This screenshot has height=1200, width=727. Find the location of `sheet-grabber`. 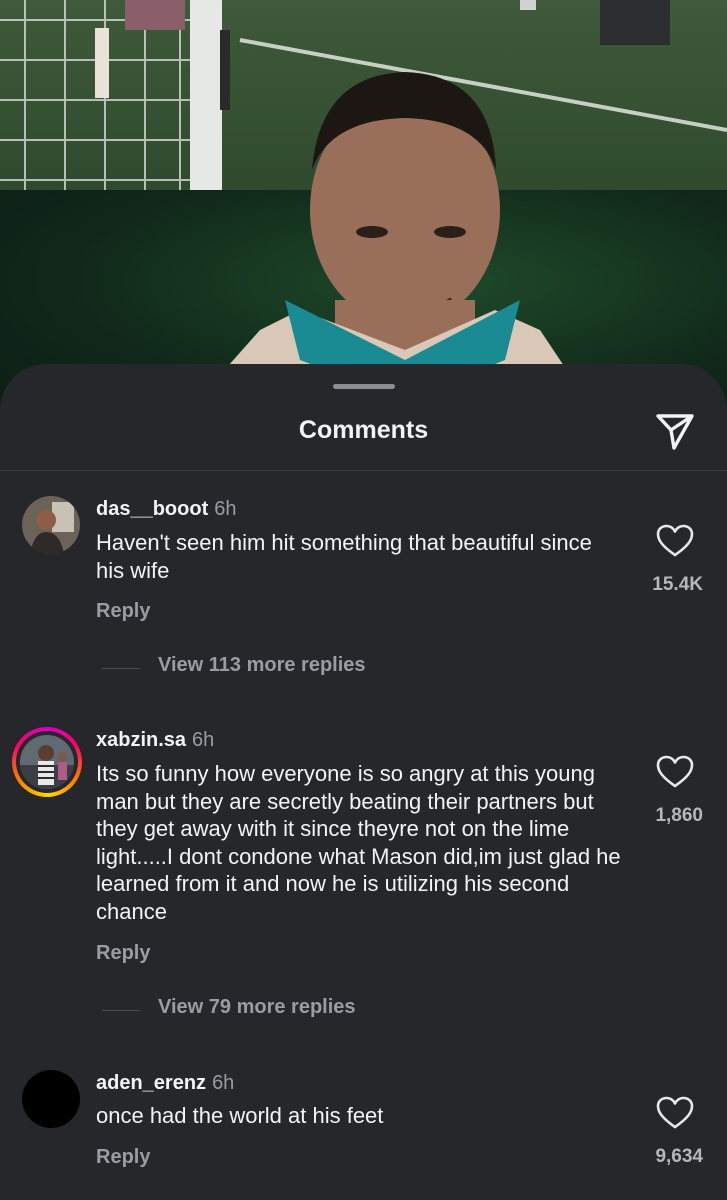

sheet-grabber is located at coordinates (364, 386).